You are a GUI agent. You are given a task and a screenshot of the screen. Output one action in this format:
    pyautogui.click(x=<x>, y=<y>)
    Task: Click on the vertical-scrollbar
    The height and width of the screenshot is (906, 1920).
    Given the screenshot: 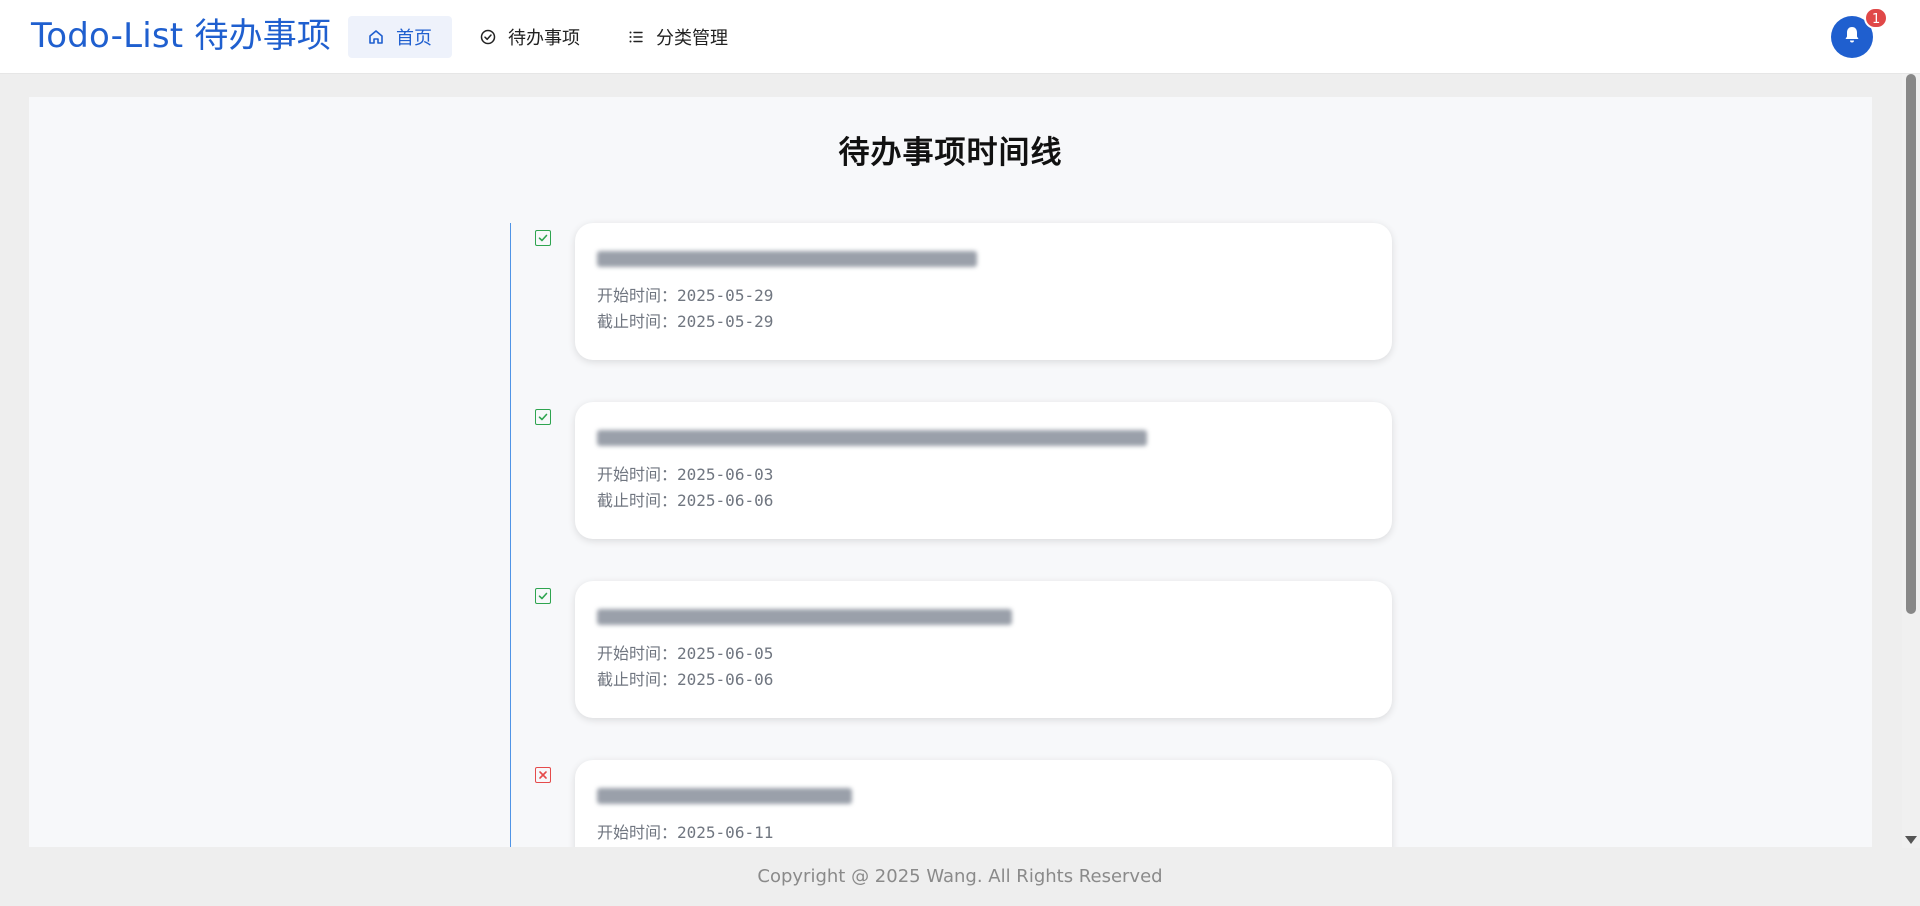 What is the action you would take?
    pyautogui.click(x=1911, y=461)
    